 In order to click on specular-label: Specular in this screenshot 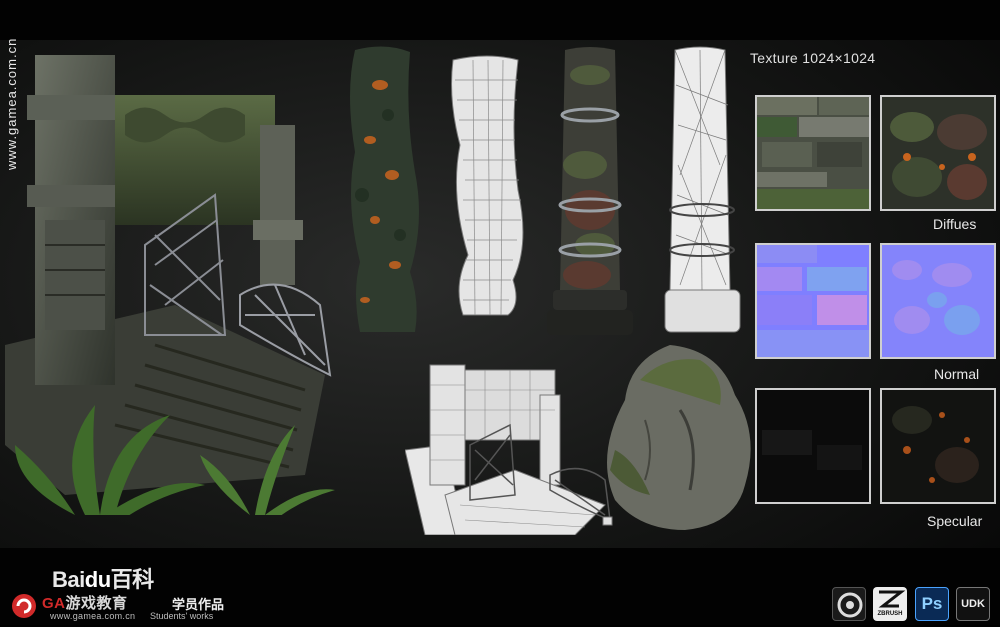, I will do `click(955, 521)`.